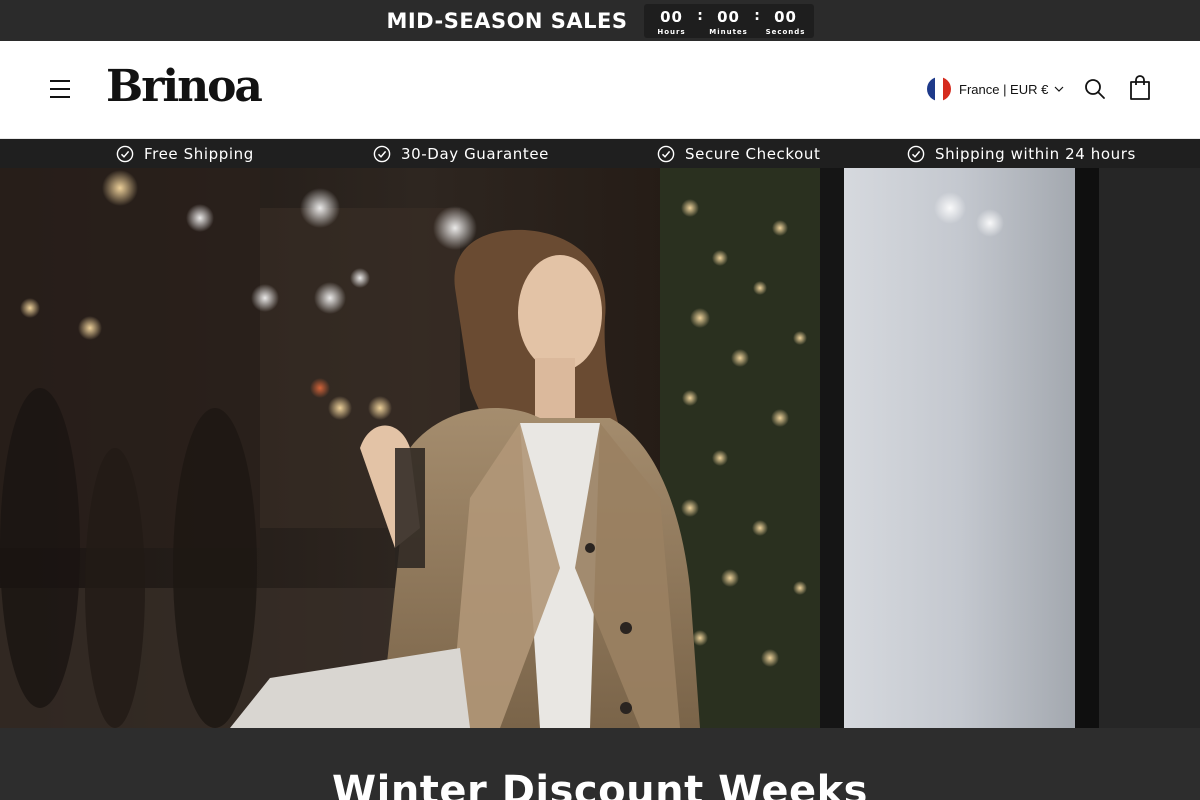  I want to click on countdown-hours: 00 Hours, so click(672, 21).